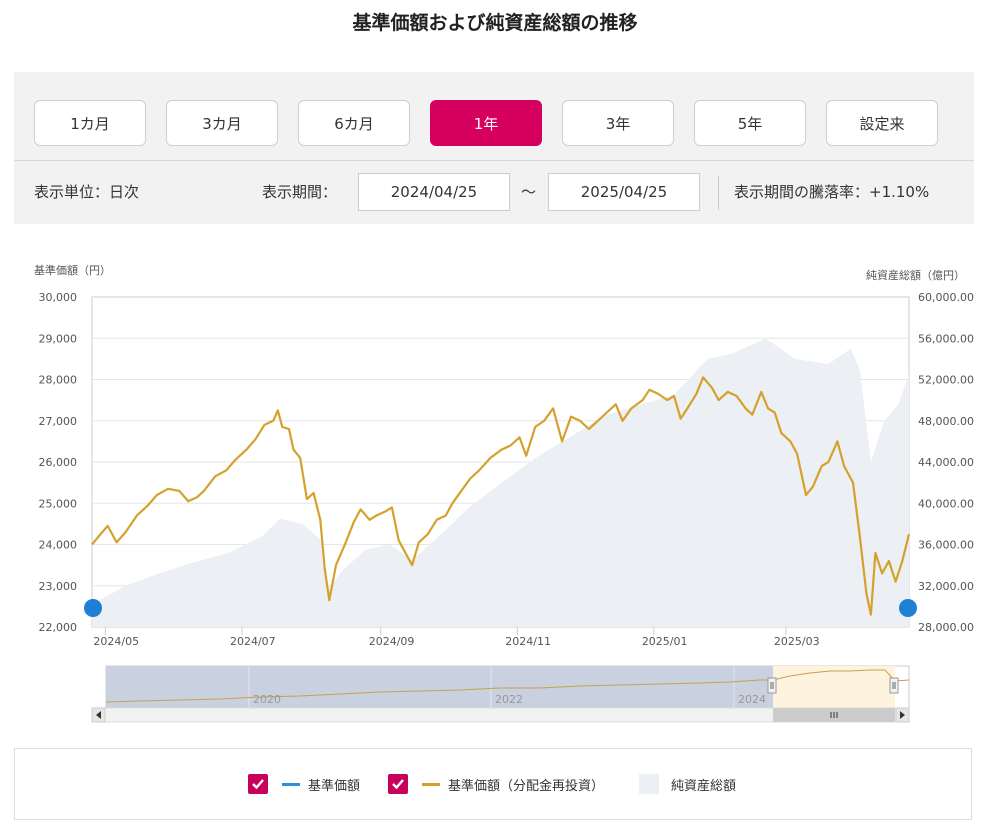  What do you see at coordinates (58, 586) in the screenshot?
I see `y-left-tick-label: 23,000` at bounding box center [58, 586].